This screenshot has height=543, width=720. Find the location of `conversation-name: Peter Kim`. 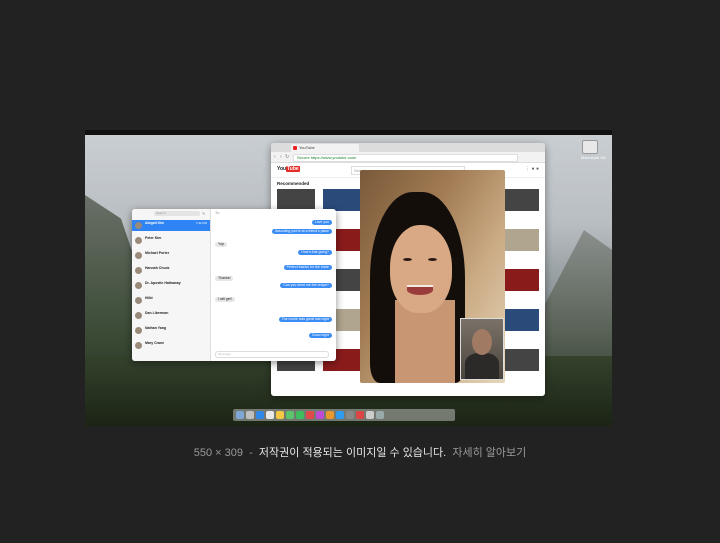

conversation-name: Peter Kim is located at coordinates (153, 238).